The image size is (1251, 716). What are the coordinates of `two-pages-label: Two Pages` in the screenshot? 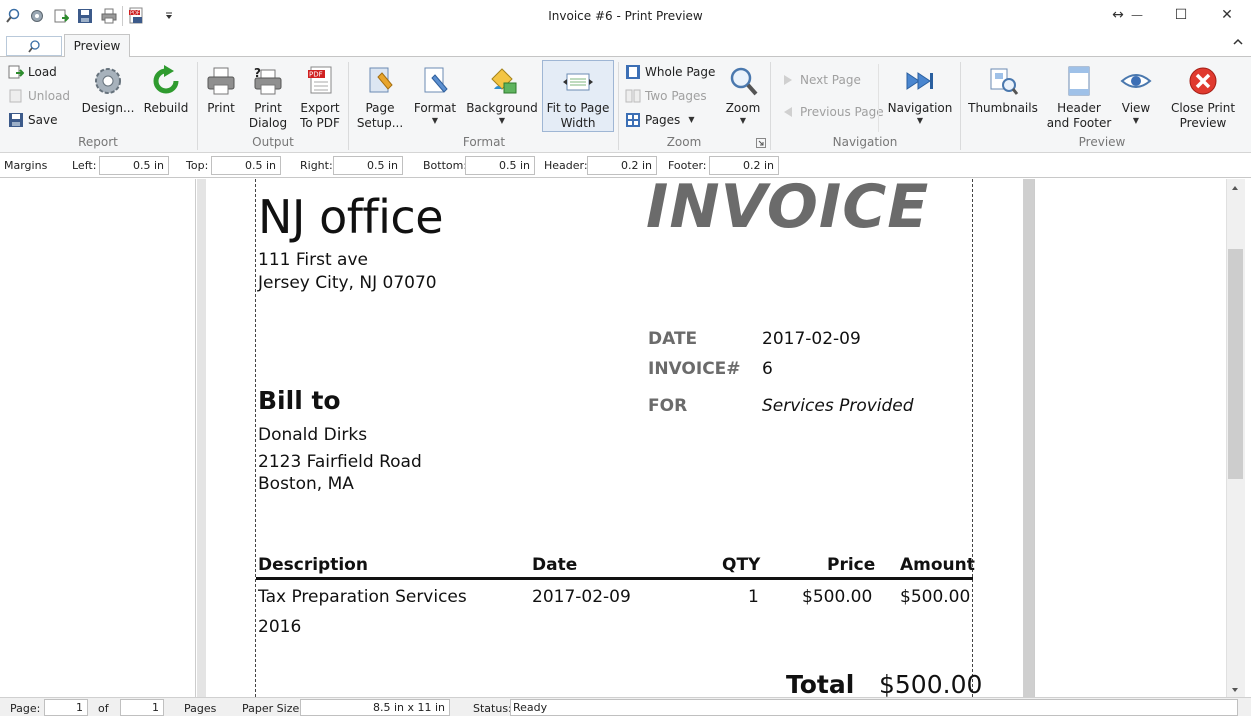 It's located at (676, 96).